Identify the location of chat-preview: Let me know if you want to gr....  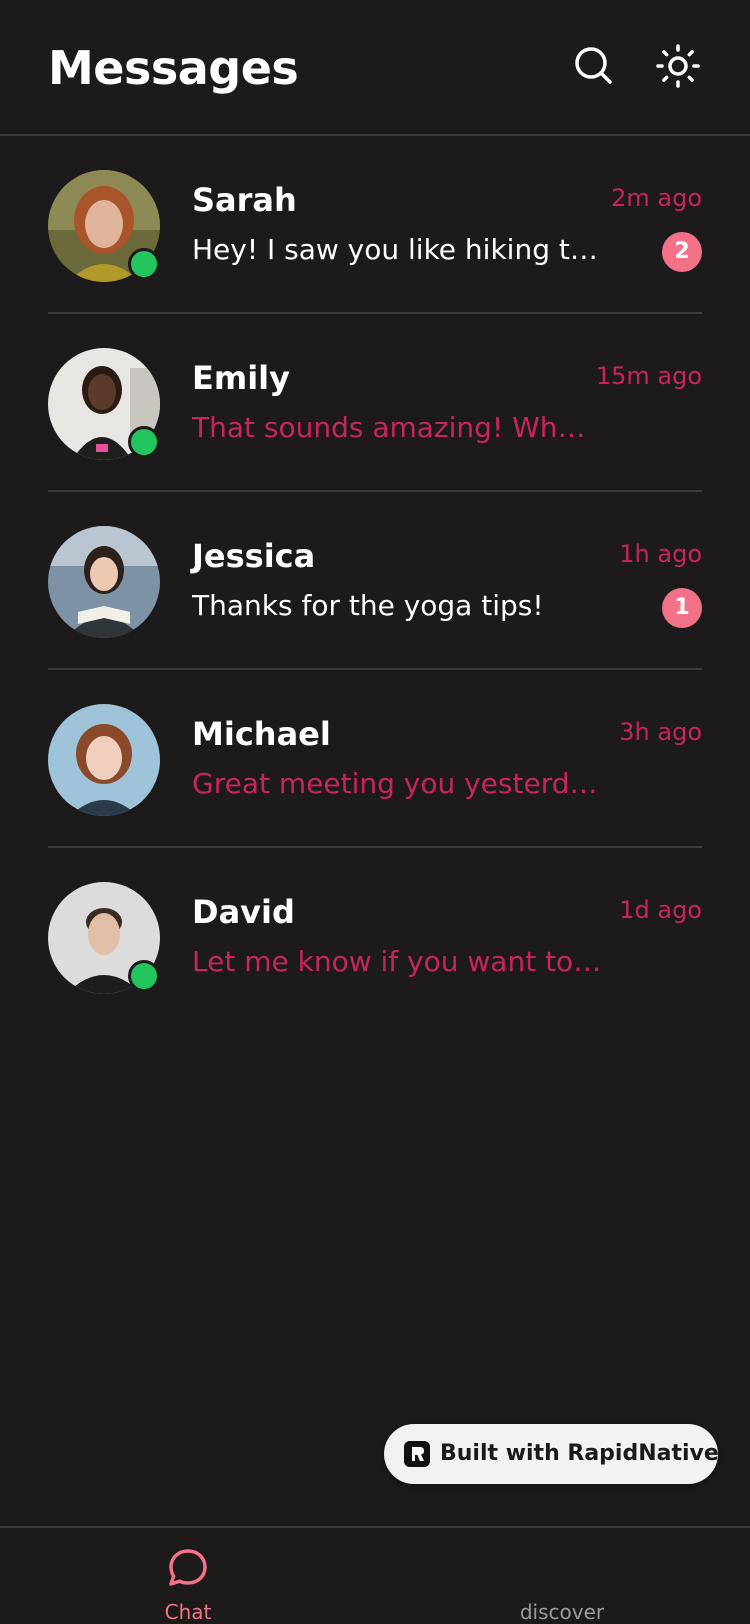
(397, 961).